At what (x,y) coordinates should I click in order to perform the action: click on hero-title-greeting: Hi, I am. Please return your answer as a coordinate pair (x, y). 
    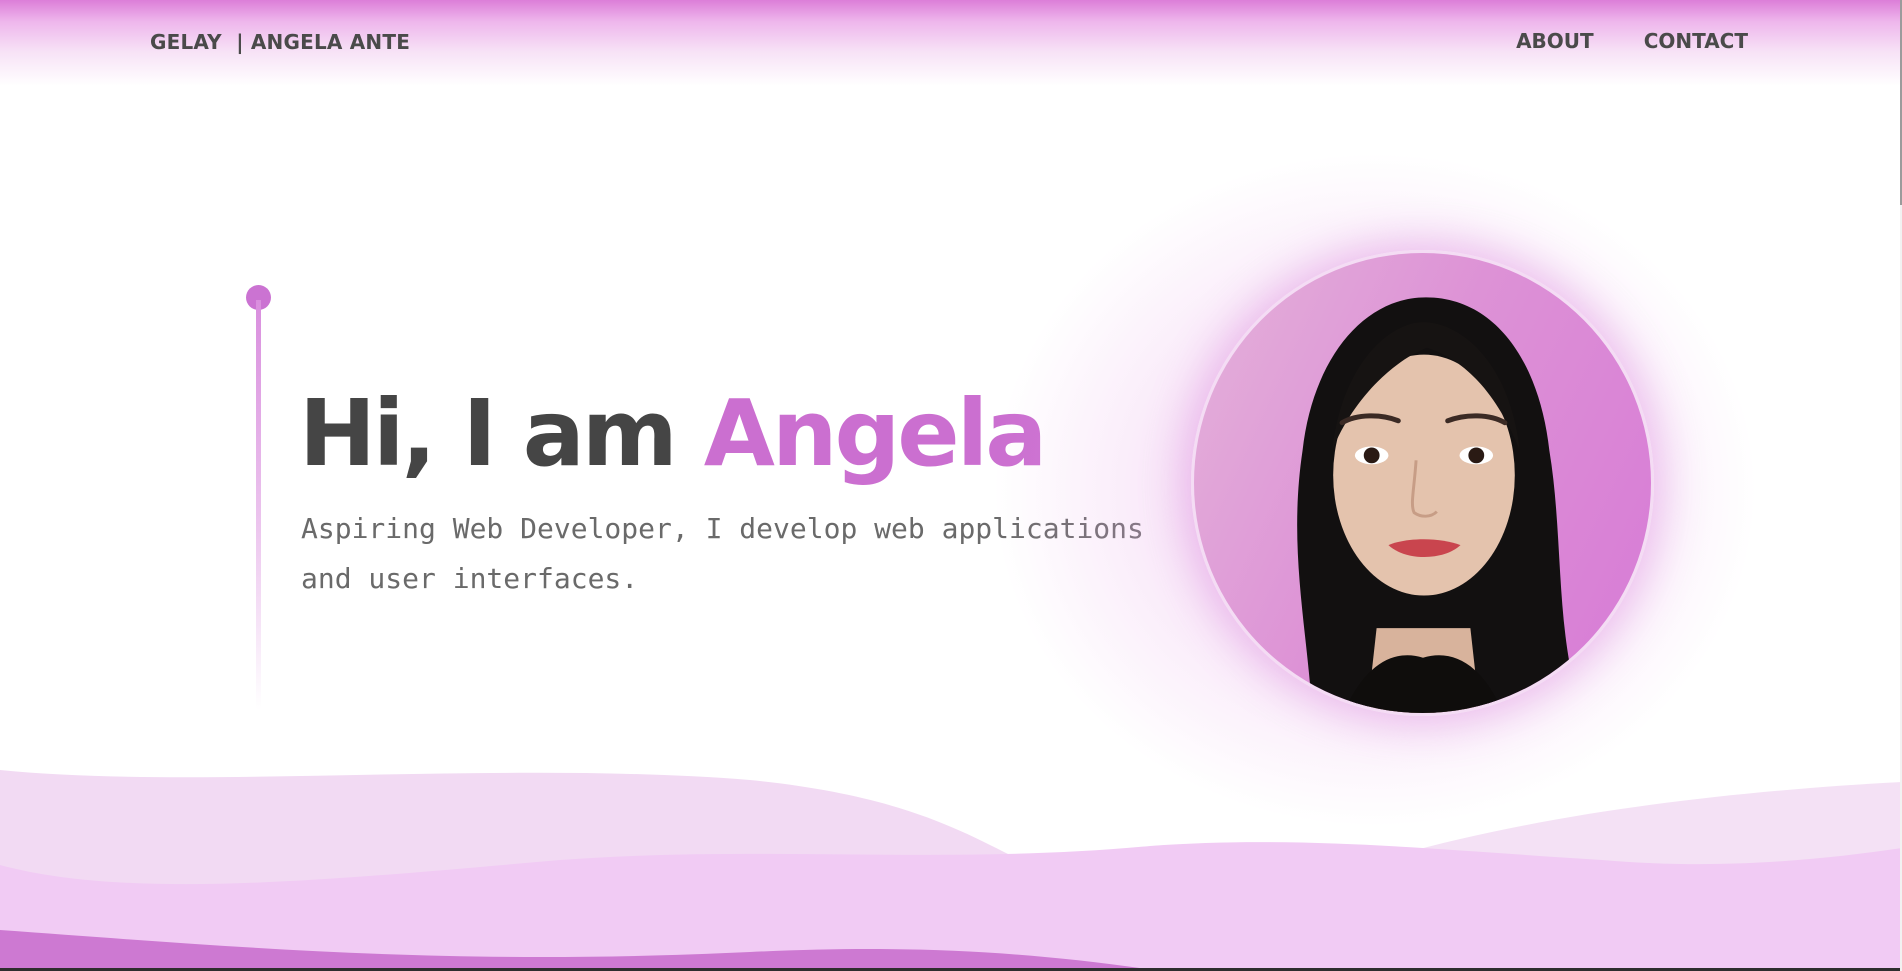
    Looking at the image, I should click on (501, 433).